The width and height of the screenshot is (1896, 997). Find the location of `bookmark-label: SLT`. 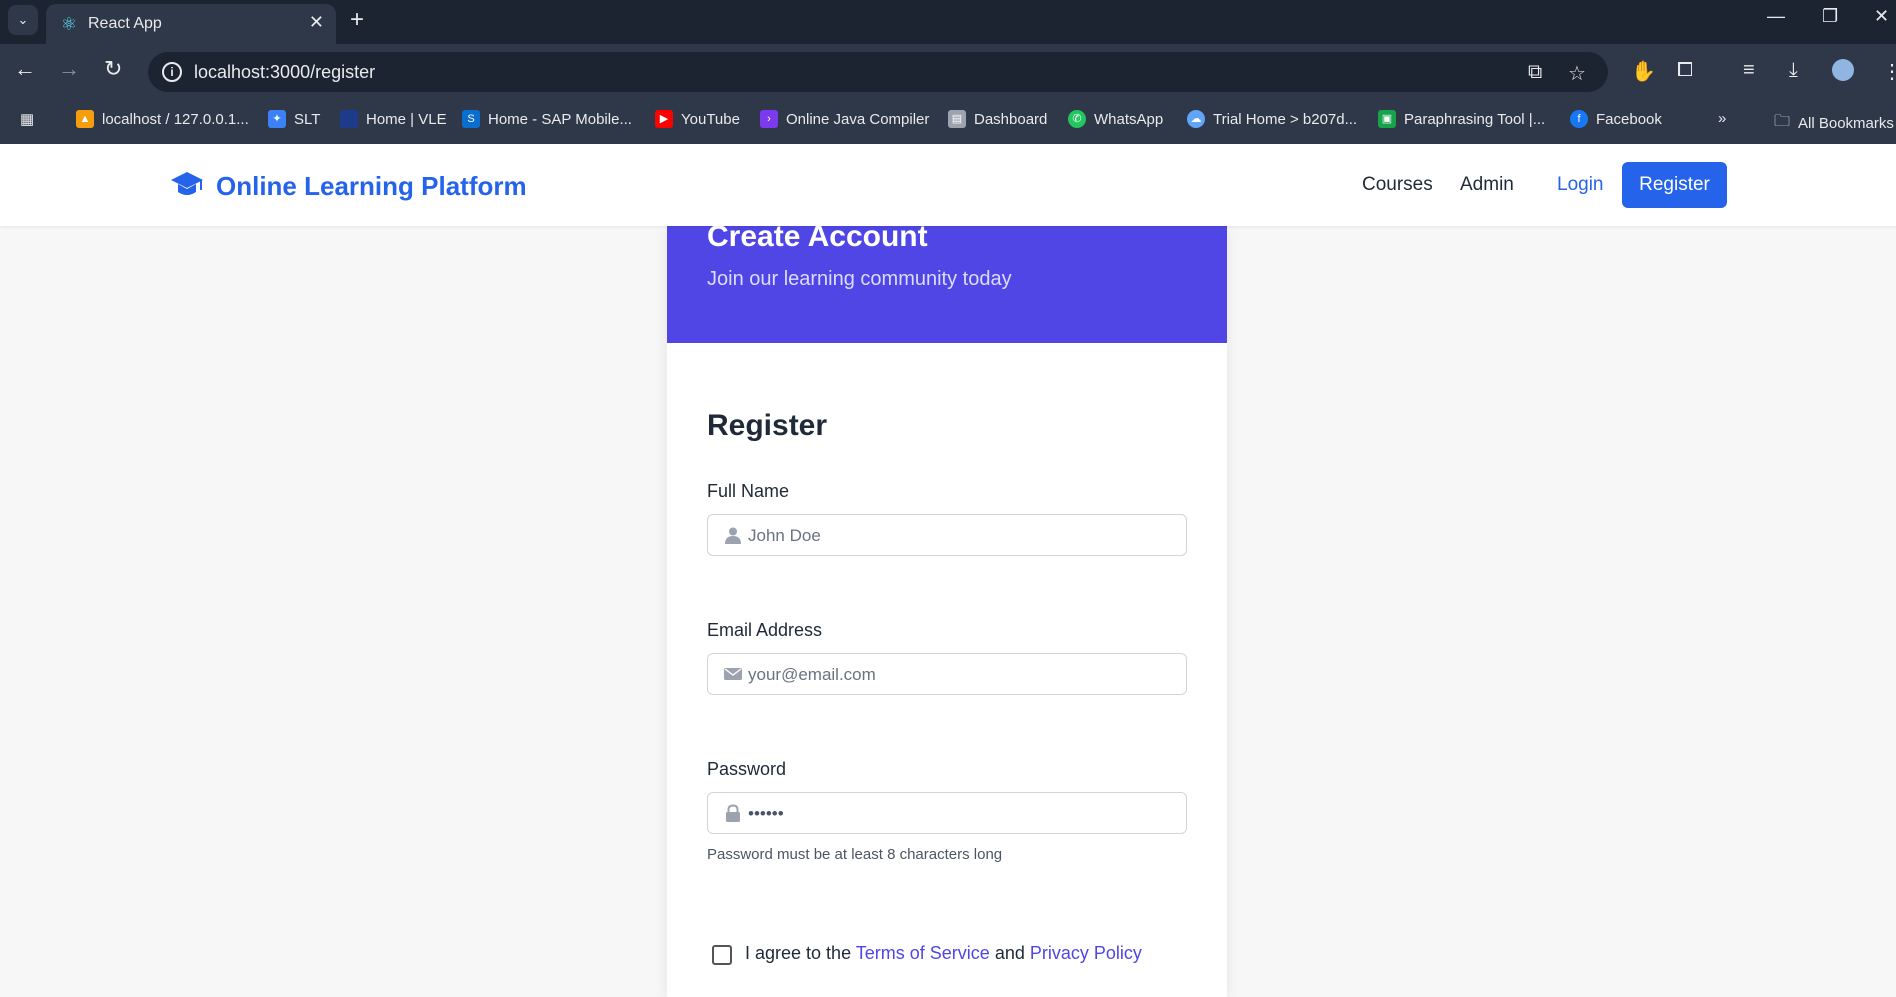

bookmark-label: SLT is located at coordinates (307, 119).